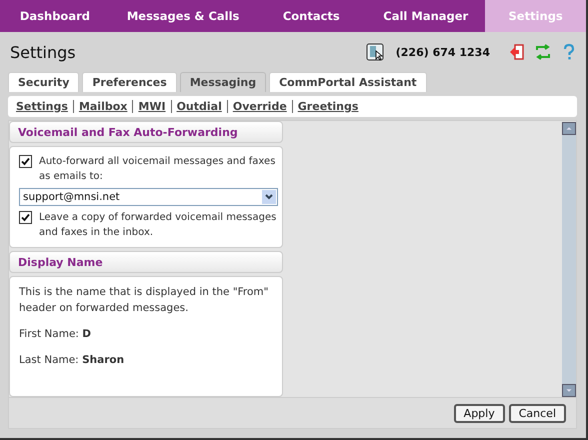 The height and width of the screenshot is (440, 588). I want to click on email-dropdown: support@mnsi.net, so click(148, 197).